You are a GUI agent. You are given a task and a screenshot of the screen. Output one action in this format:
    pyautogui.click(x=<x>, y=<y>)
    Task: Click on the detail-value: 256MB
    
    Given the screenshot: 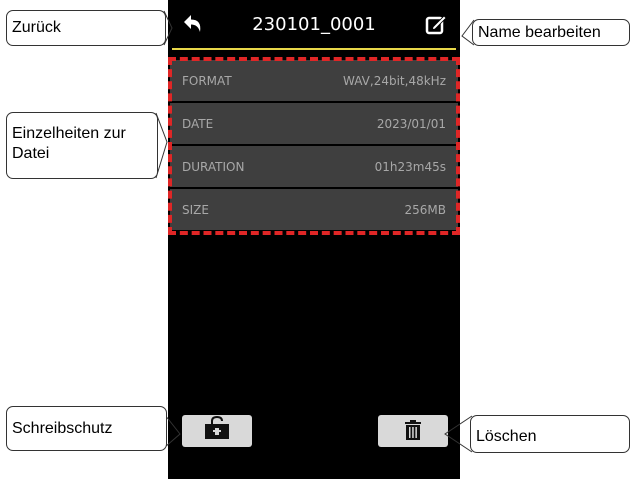 What is the action you would take?
    pyautogui.click(x=425, y=209)
    